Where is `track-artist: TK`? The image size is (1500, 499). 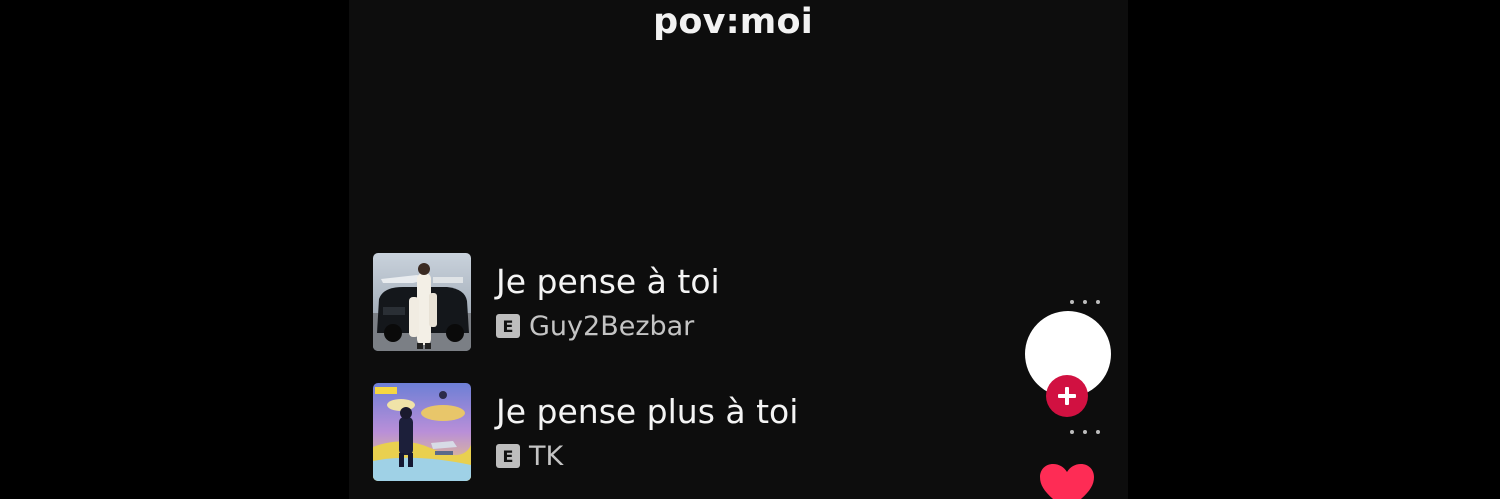 track-artist: TK is located at coordinates (546, 456).